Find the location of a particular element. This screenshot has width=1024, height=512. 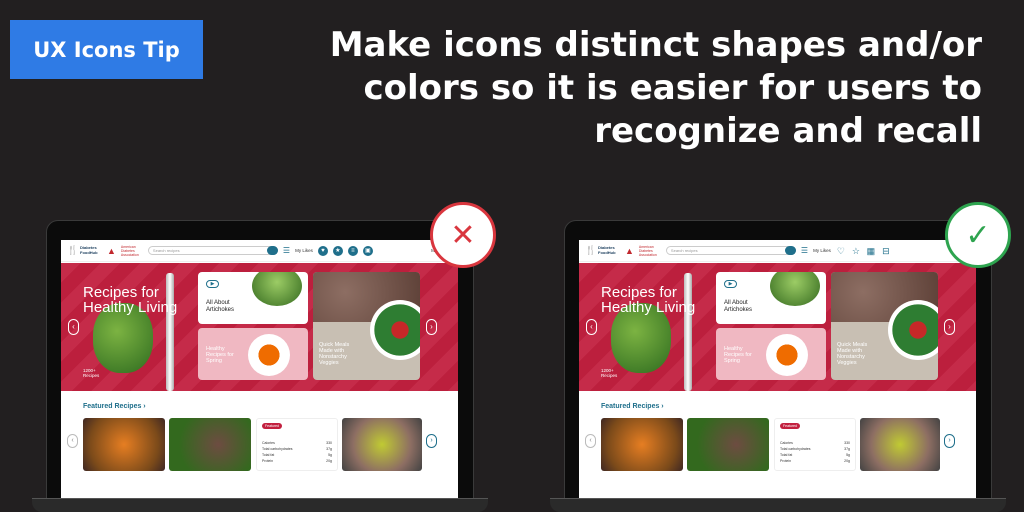

nutrition-row: Calories 330 is located at coordinates (297, 443).